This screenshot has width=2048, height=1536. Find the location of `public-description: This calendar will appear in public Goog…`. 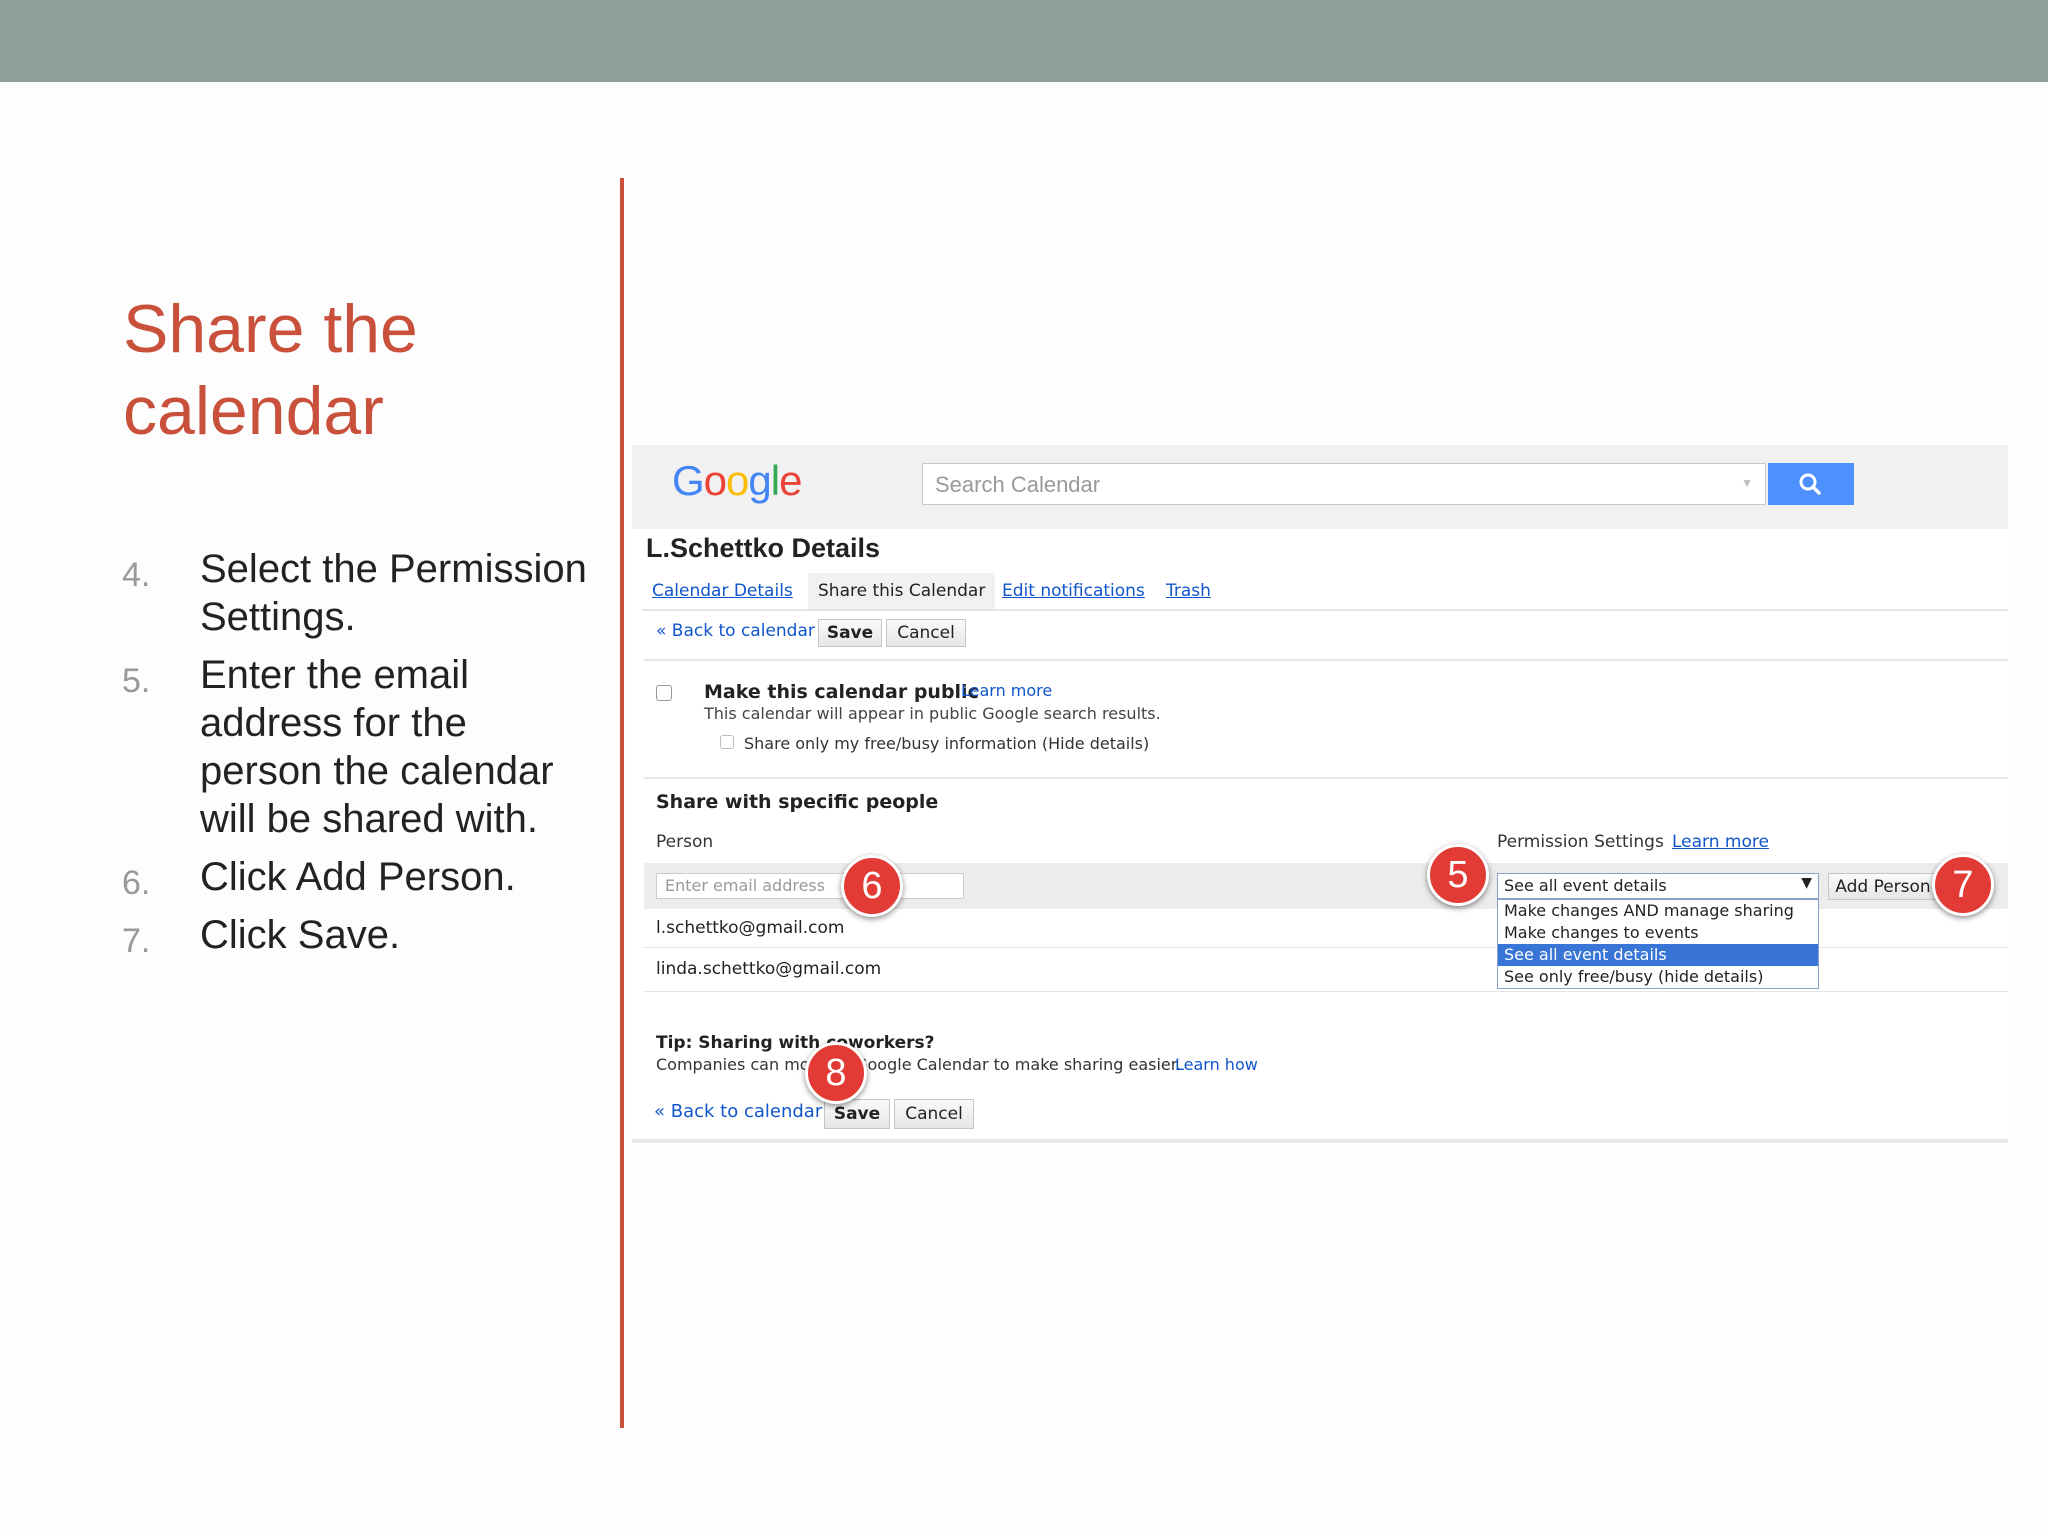

public-description: This calendar will appear in public Goog… is located at coordinates (932, 713).